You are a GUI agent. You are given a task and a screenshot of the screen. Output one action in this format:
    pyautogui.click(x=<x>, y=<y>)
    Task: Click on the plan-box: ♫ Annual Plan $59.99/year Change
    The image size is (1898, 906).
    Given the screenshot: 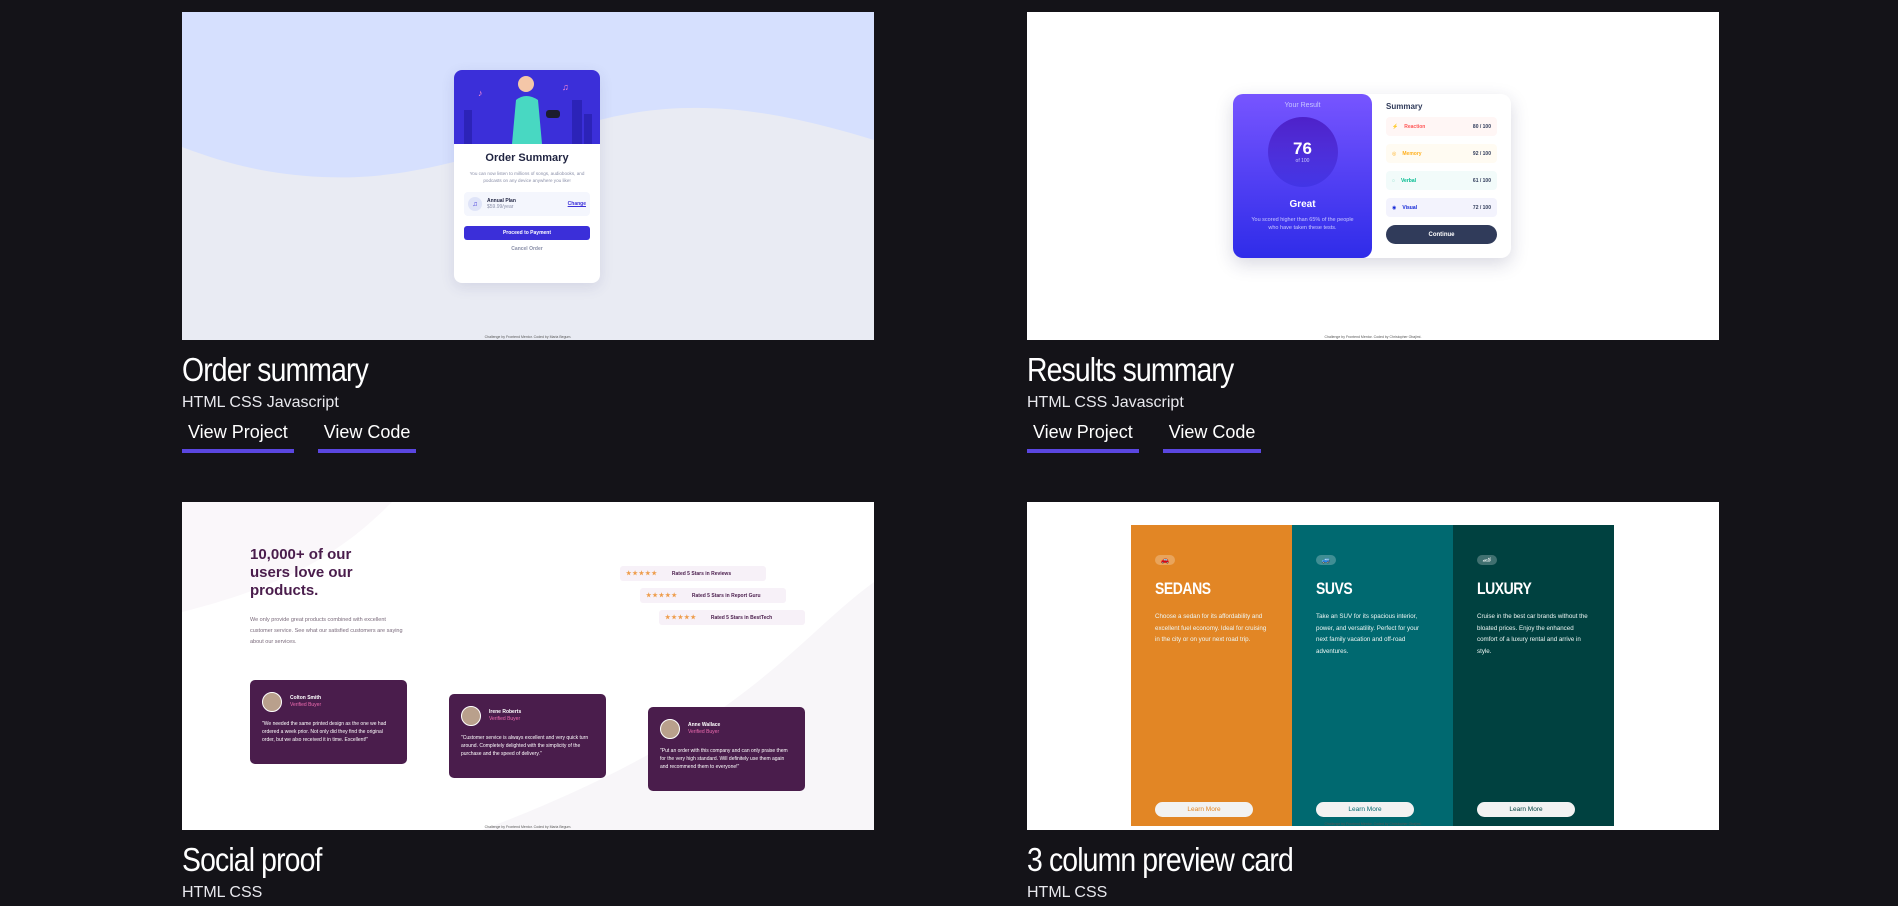 What is the action you would take?
    pyautogui.click(x=527, y=204)
    